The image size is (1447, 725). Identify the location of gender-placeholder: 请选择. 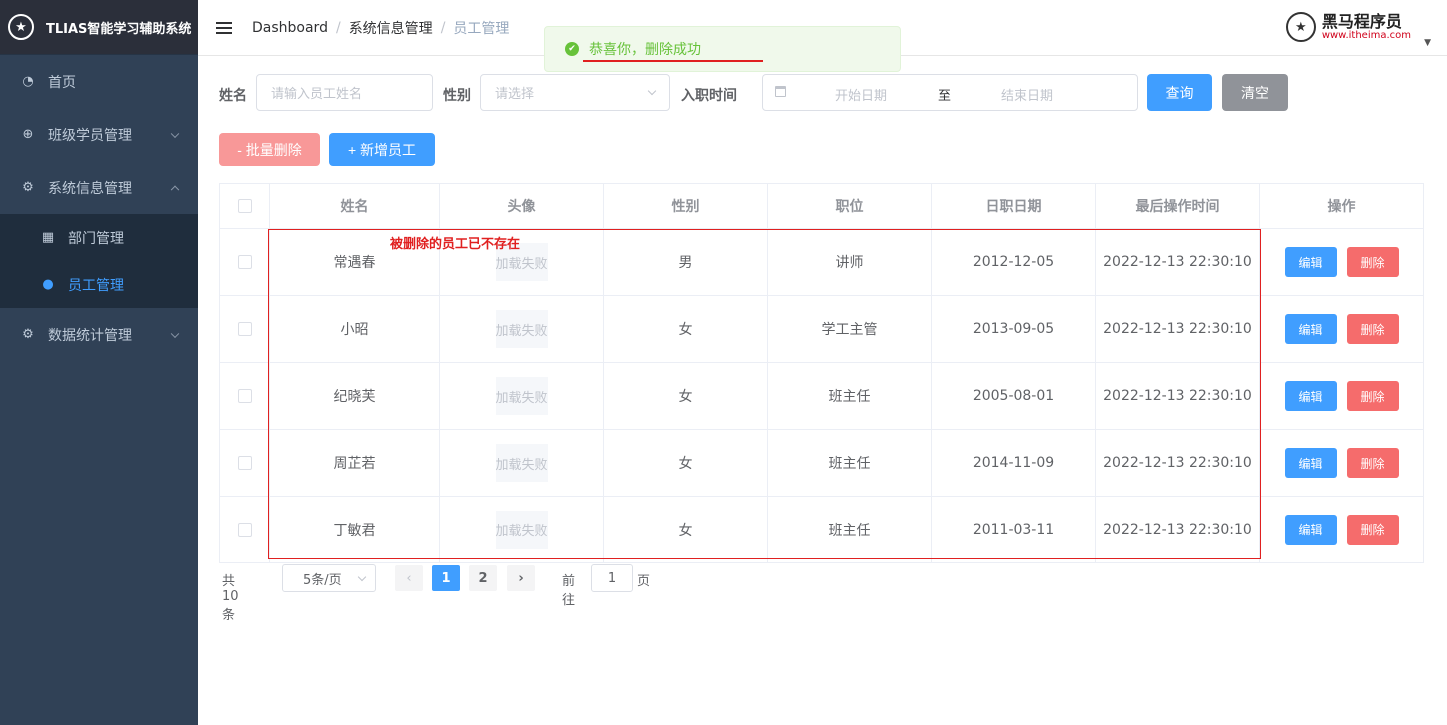
(515, 94).